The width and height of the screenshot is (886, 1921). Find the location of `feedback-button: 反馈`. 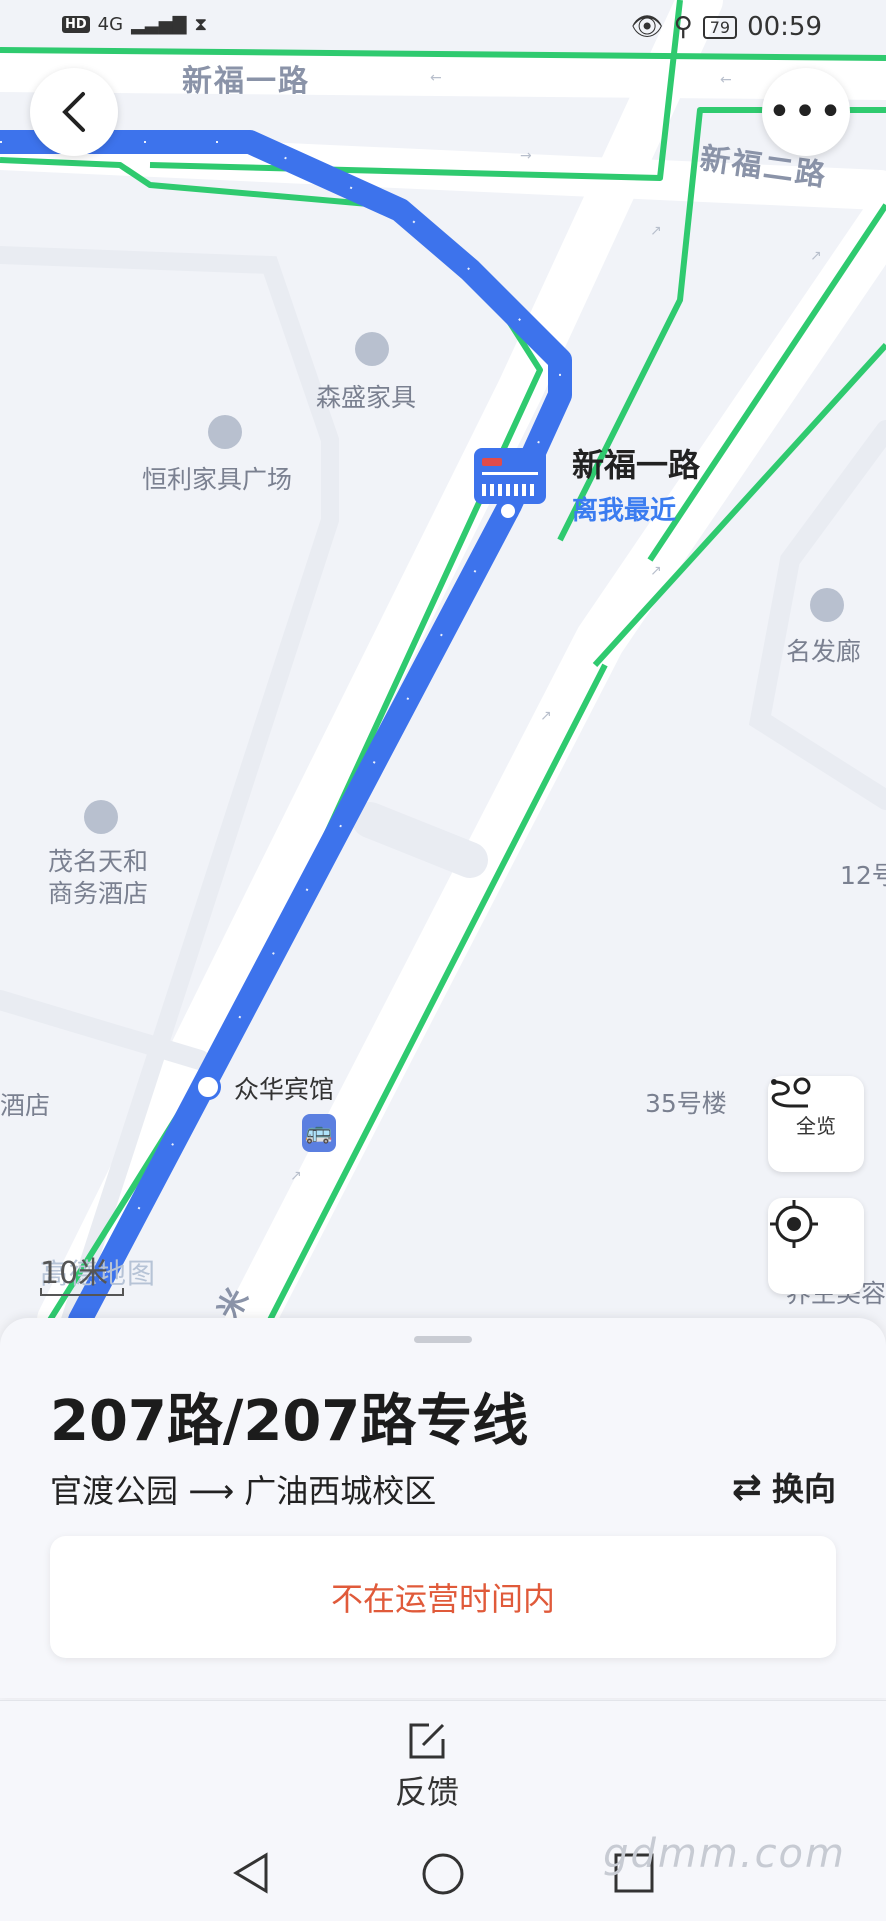

feedback-button: 反馈 is located at coordinates (427, 1767).